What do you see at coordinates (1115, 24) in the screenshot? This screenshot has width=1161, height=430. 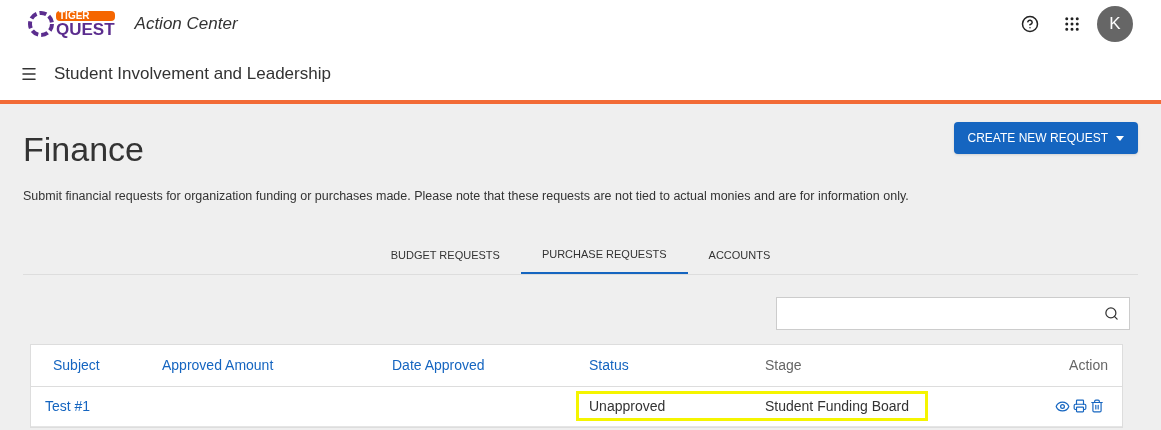 I see `user-avatar: K` at bounding box center [1115, 24].